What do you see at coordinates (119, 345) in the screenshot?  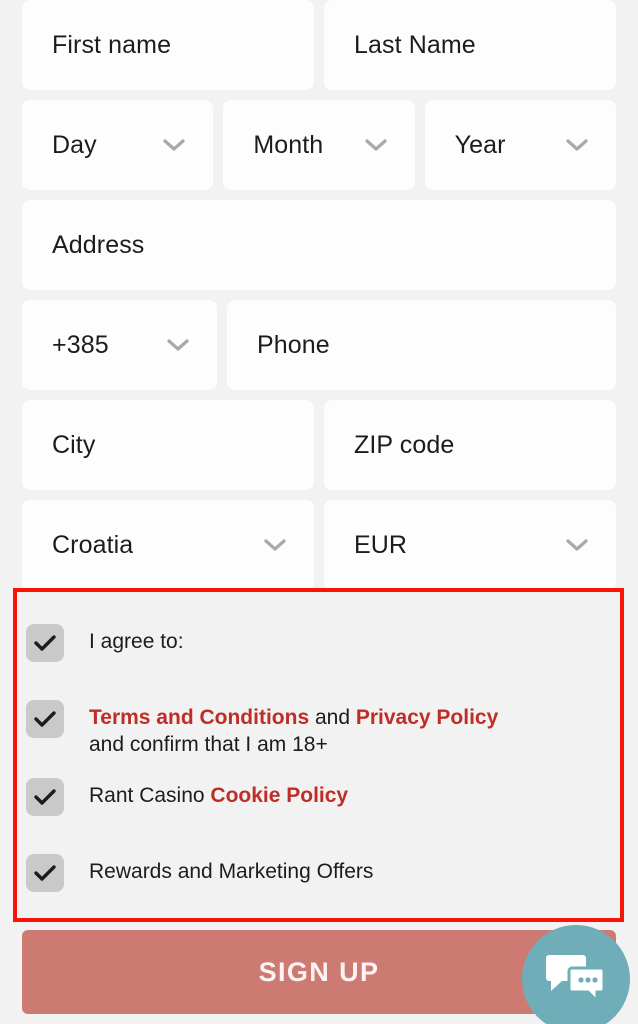 I see `phone-prefix-select: +385` at bounding box center [119, 345].